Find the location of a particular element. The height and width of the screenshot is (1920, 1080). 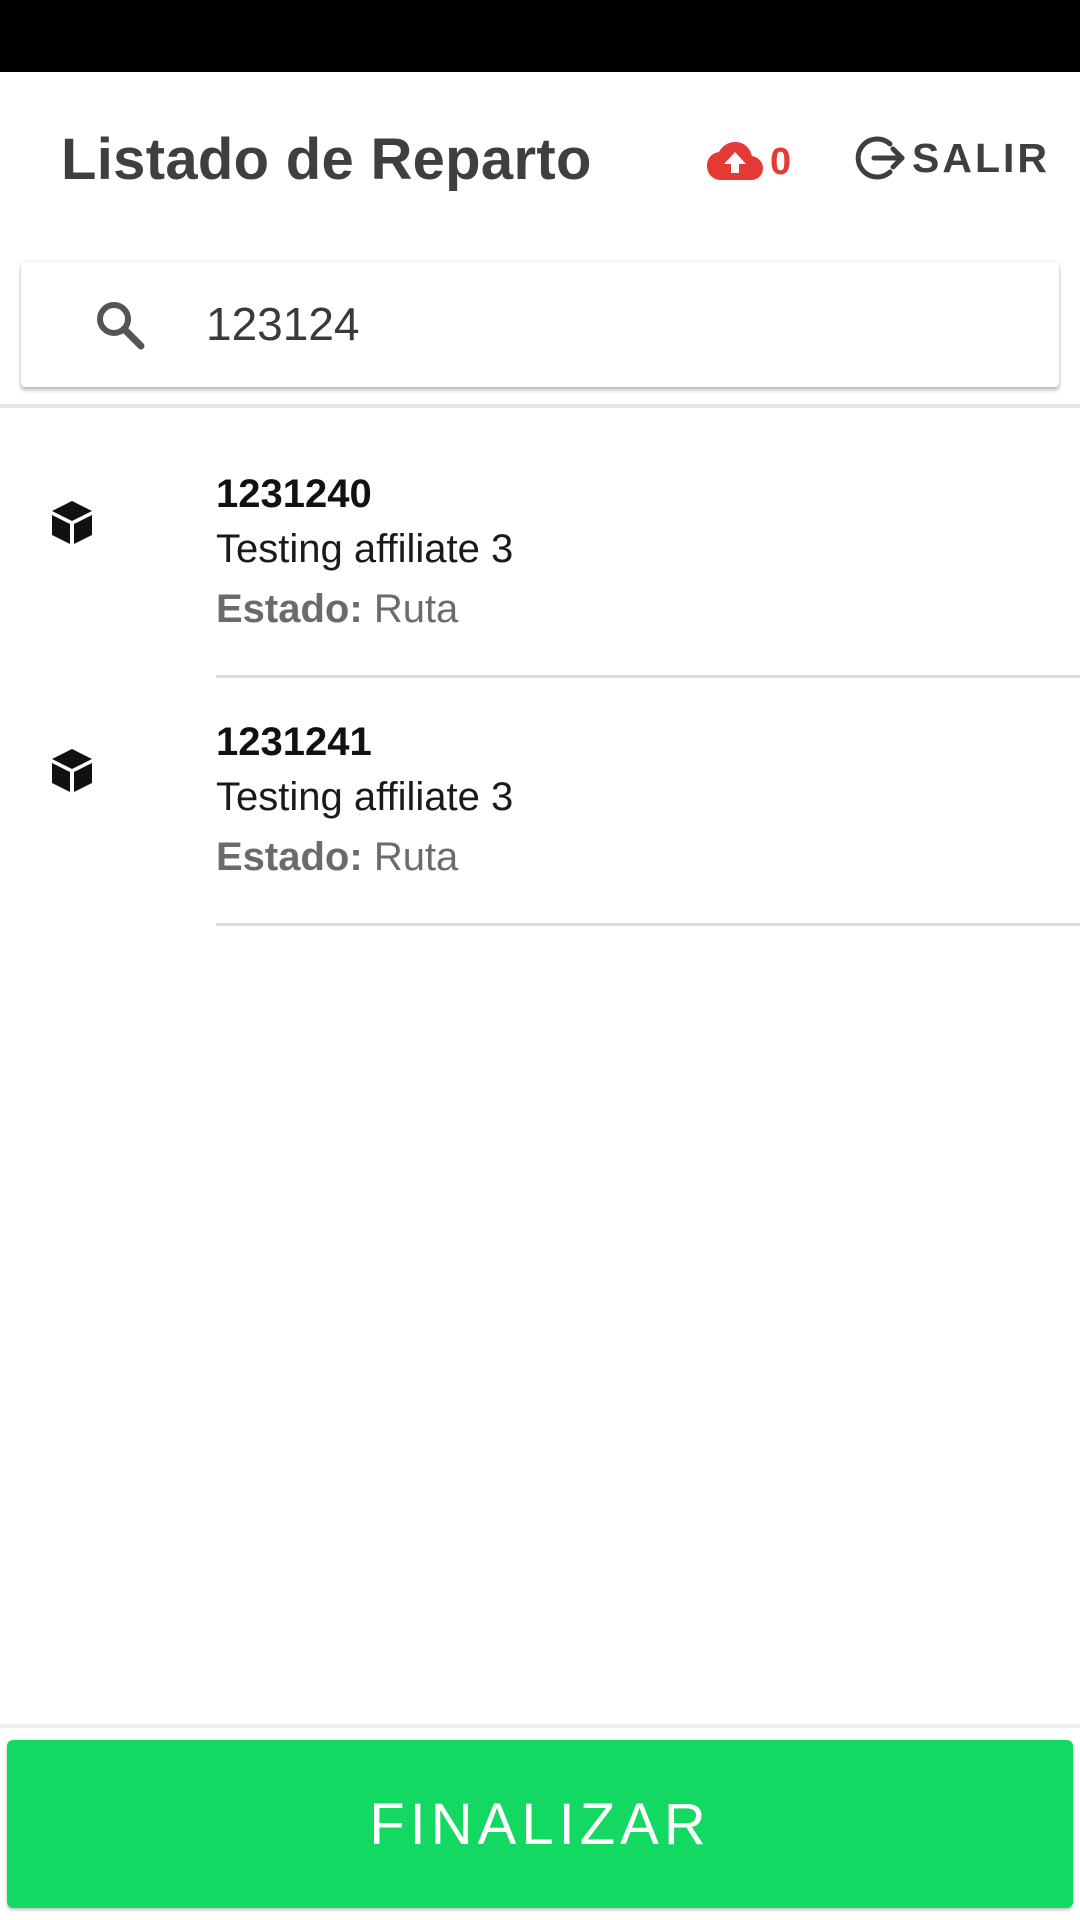

status-bar is located at coordinates (540, 36).